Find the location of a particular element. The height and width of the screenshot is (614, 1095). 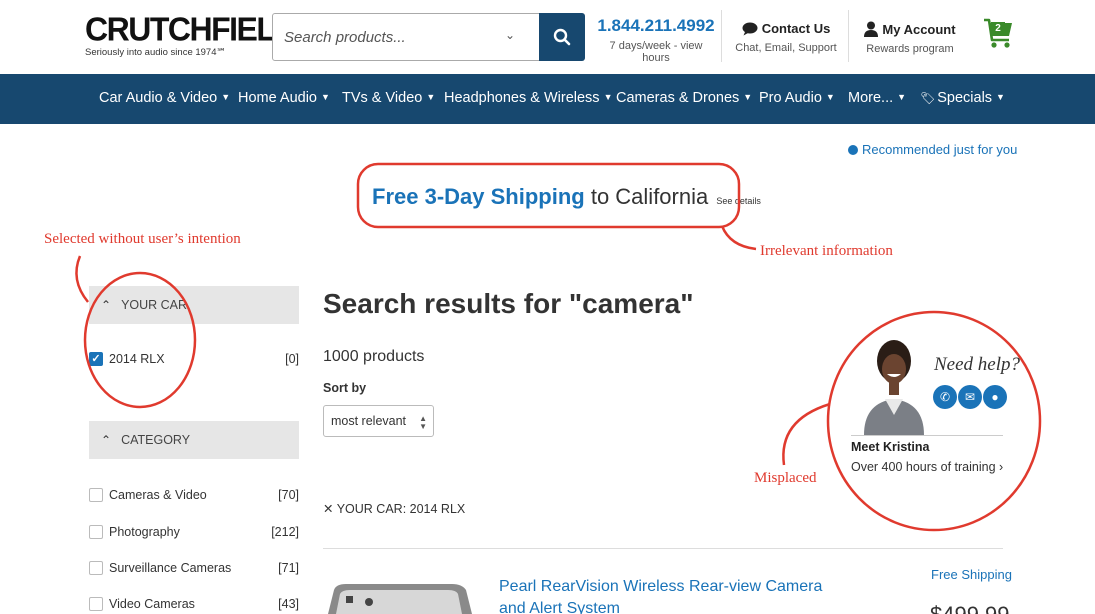

phone-hours: 7 days/week - view hours is located at coordinates (656, 52).